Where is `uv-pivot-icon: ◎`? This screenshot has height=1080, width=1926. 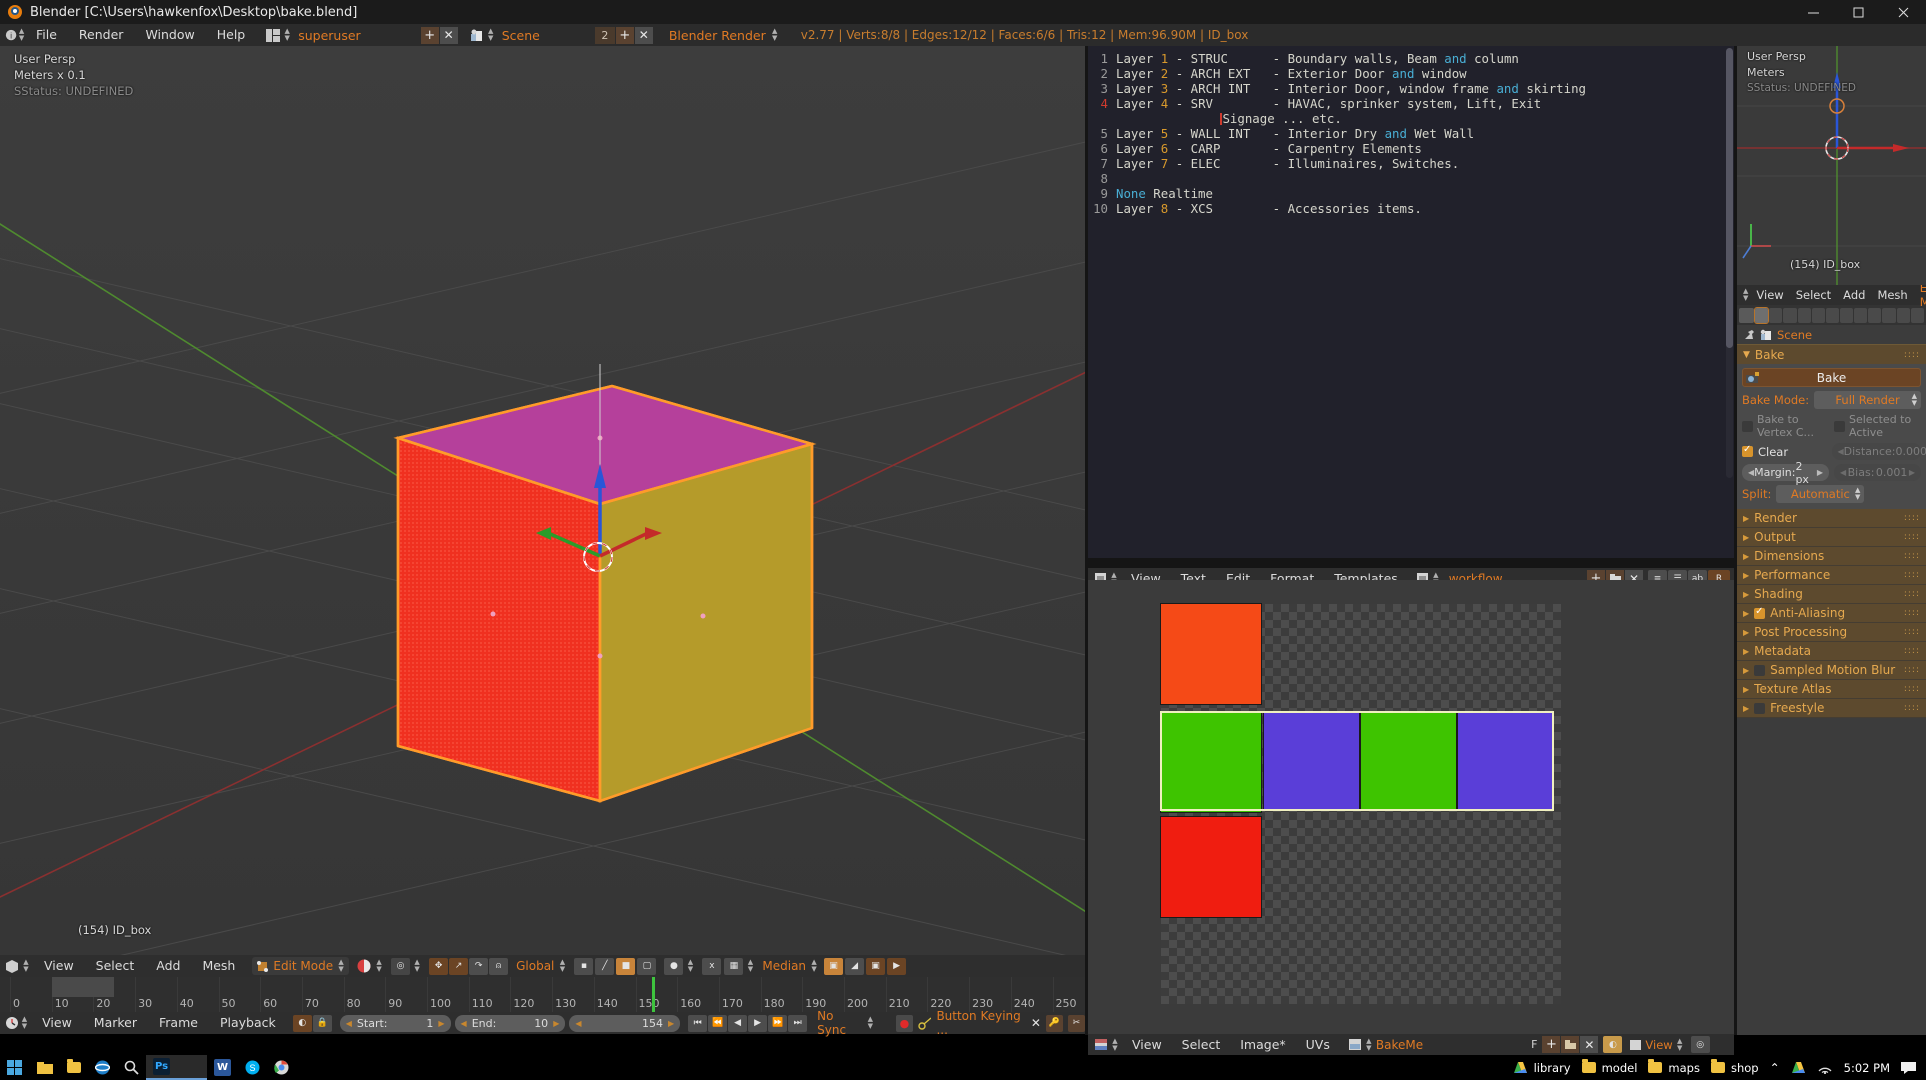
uv-pivot-icon: ◎ is located at coordinates (1700, 1044).